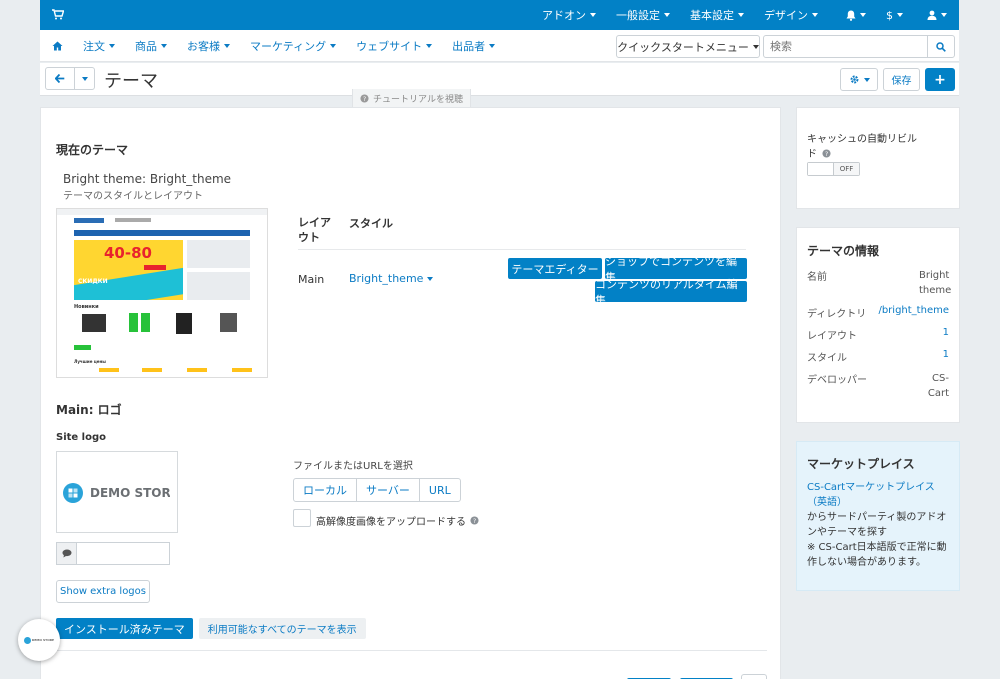 This screenshot has height=679, width=1000. I want to click on menu-basic-settings-label: 基本設定, so click(712, 15).